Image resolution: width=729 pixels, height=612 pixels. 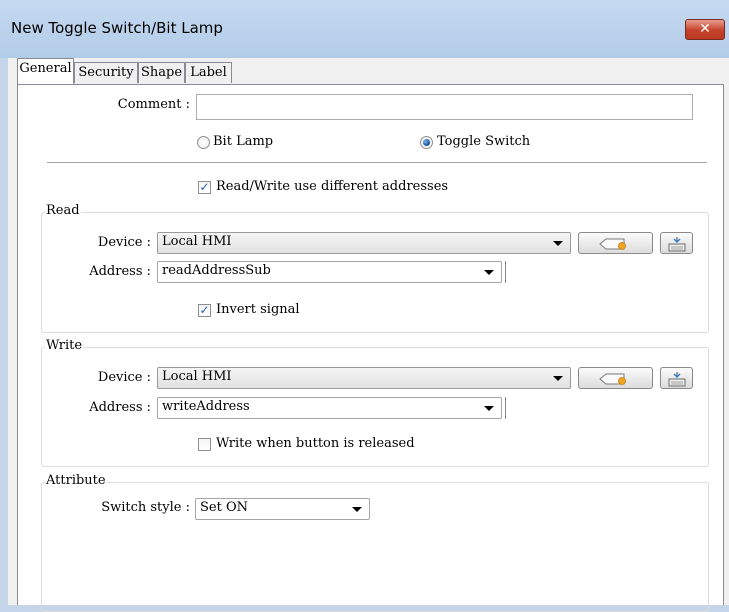 What do you see at coordinates (224, 507) in the screenshot?
I see `switch-style-value: Set ON` at bounding box center [224, 507].